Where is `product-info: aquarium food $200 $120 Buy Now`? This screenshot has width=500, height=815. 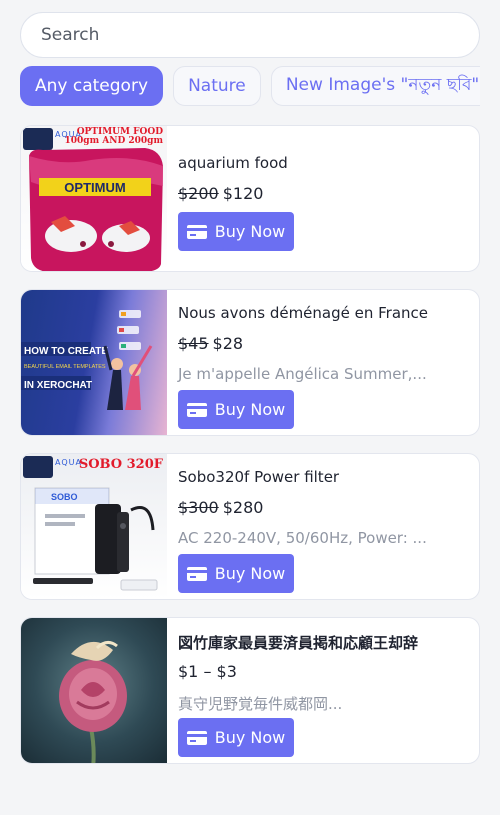 product-info: aquarium food $200 $120 Buy Now is located at coordinates (323, 198).